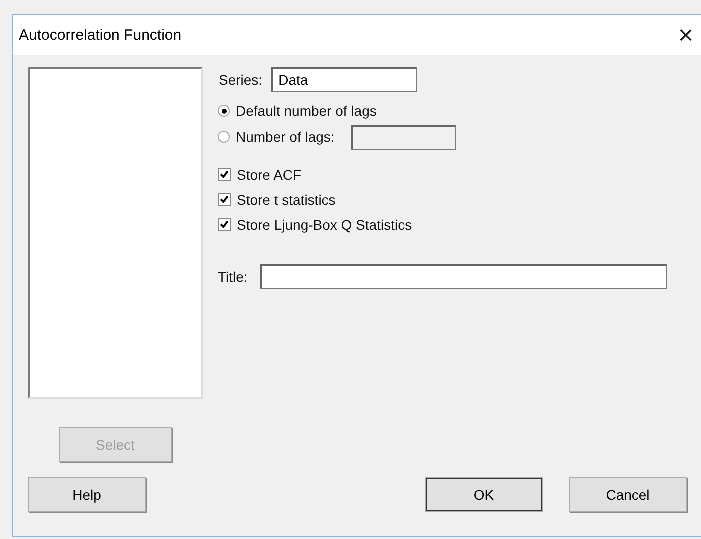 The image size is (701, 539). I want to click on cancel-button: Cancel, so click(628, 494).